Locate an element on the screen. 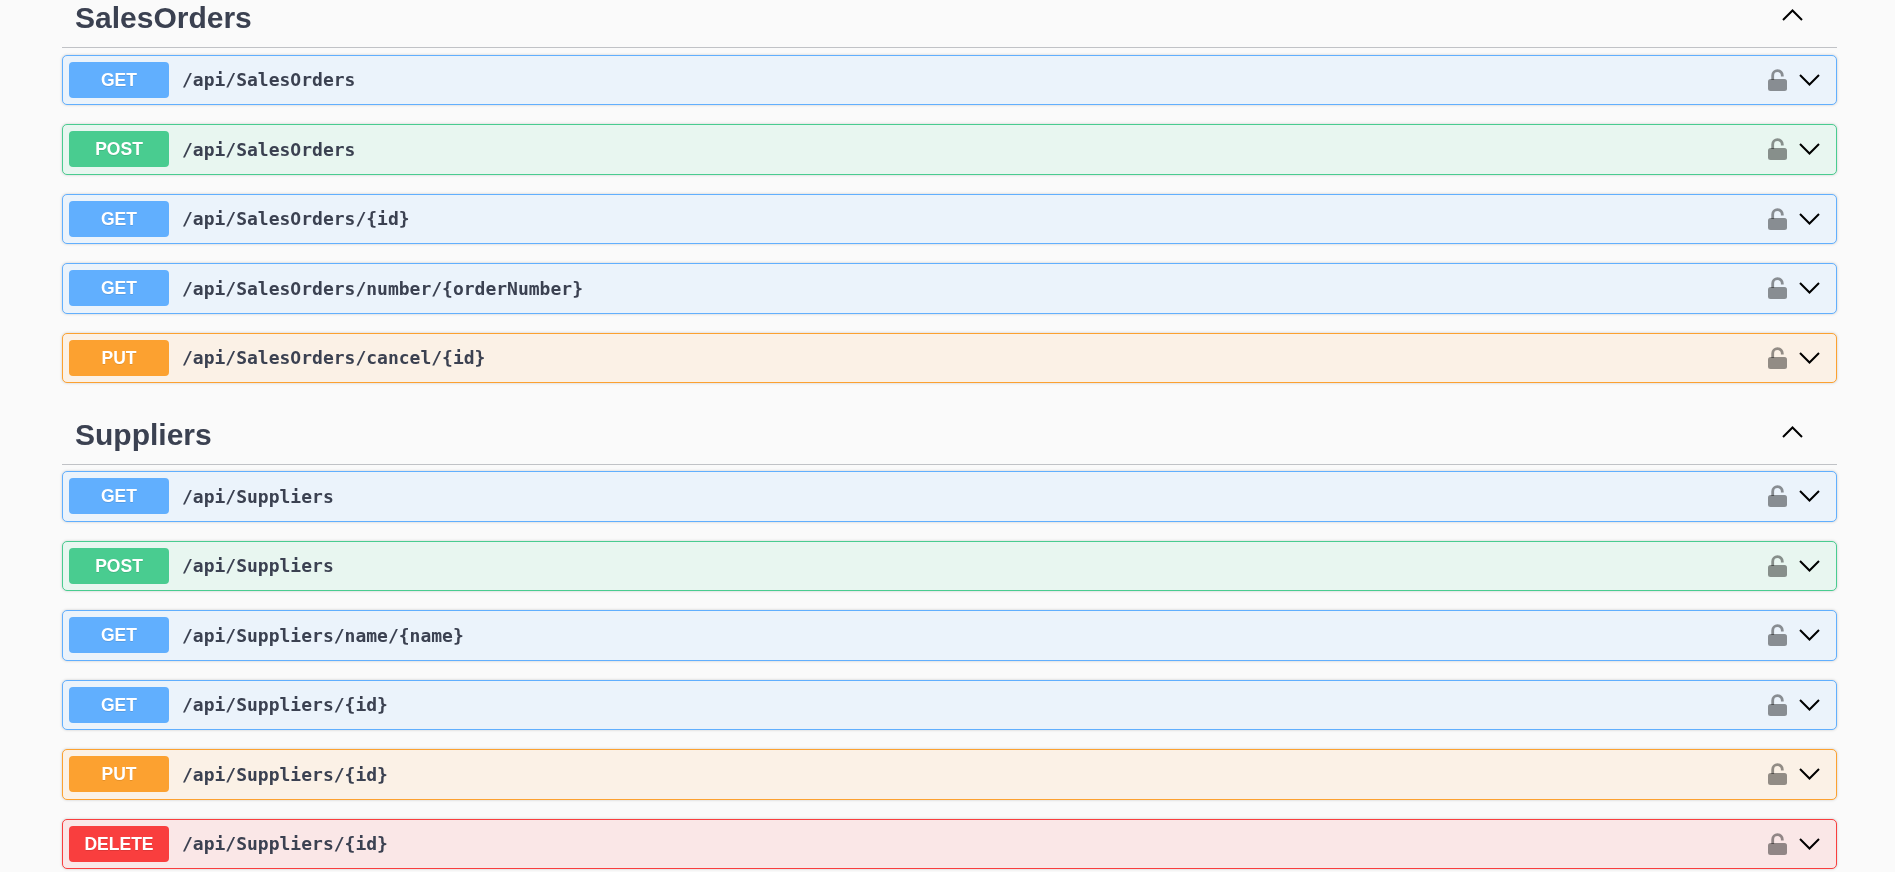  endpoint-bar: PUT /api/Suppliers/{id} is located at coordinates (949, 774).